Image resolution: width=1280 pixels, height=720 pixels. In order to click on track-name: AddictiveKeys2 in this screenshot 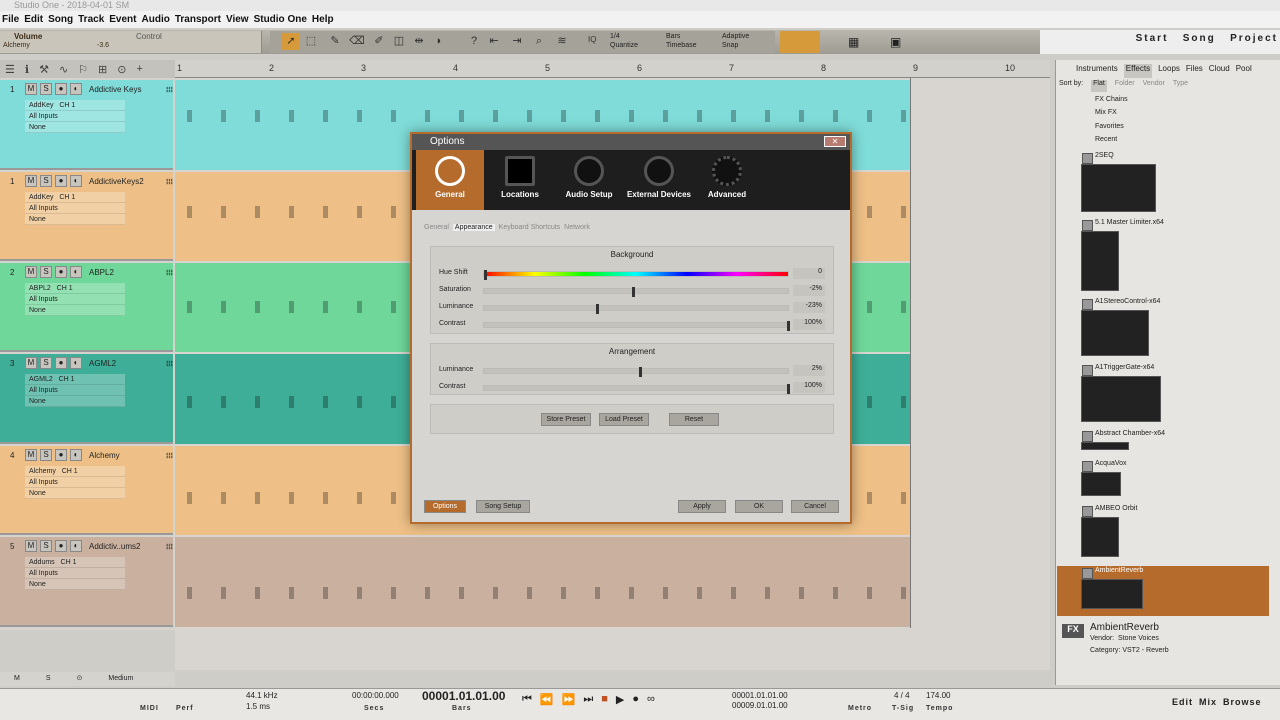, I will do `click(126, 181)`.